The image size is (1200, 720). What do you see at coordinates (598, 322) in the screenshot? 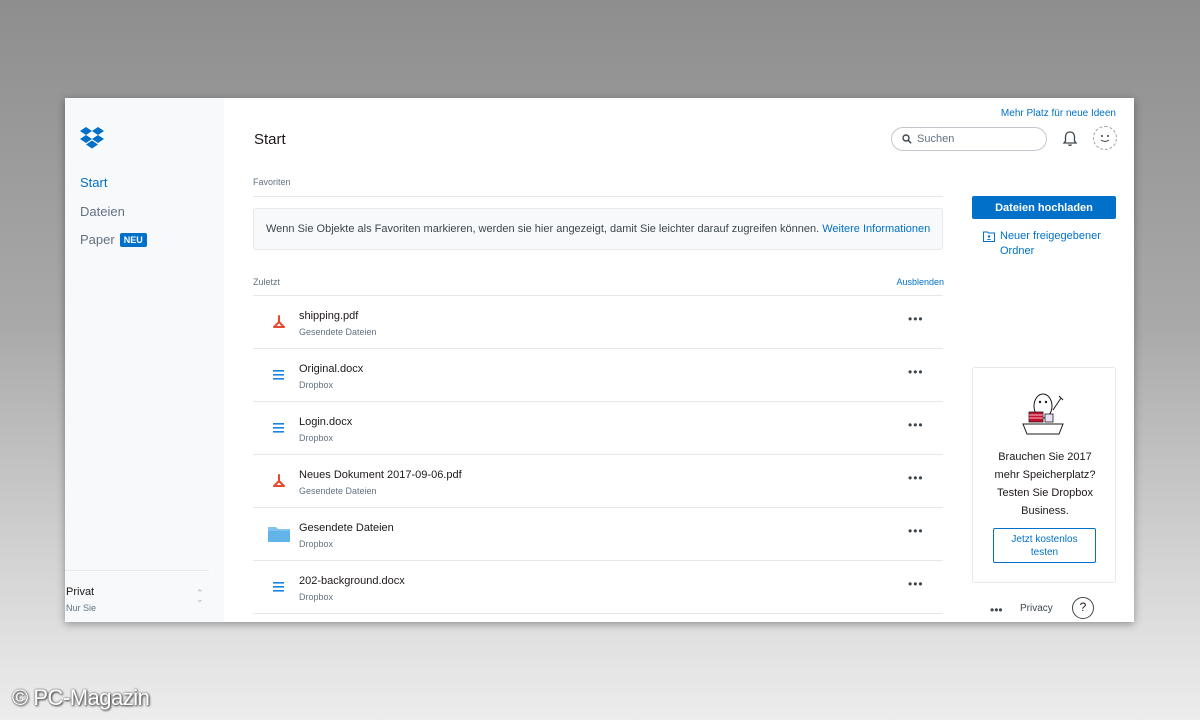
I see `list-item: shipping.pdf Gesendete Dateien •••` at bounding box center [598, 322].